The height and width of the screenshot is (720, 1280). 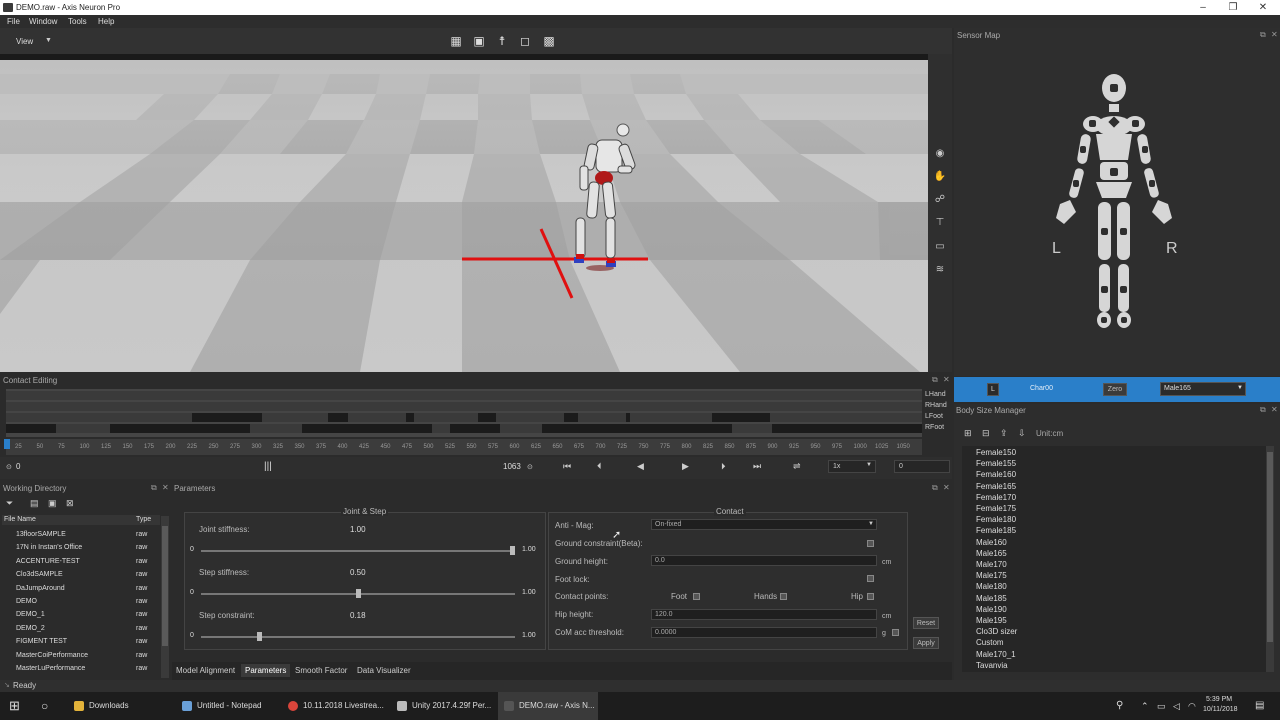 What do you see at coordinates (996, 452) in the screenshot?
I see `body-size-item: Female150` at bounding box center [996, 452].